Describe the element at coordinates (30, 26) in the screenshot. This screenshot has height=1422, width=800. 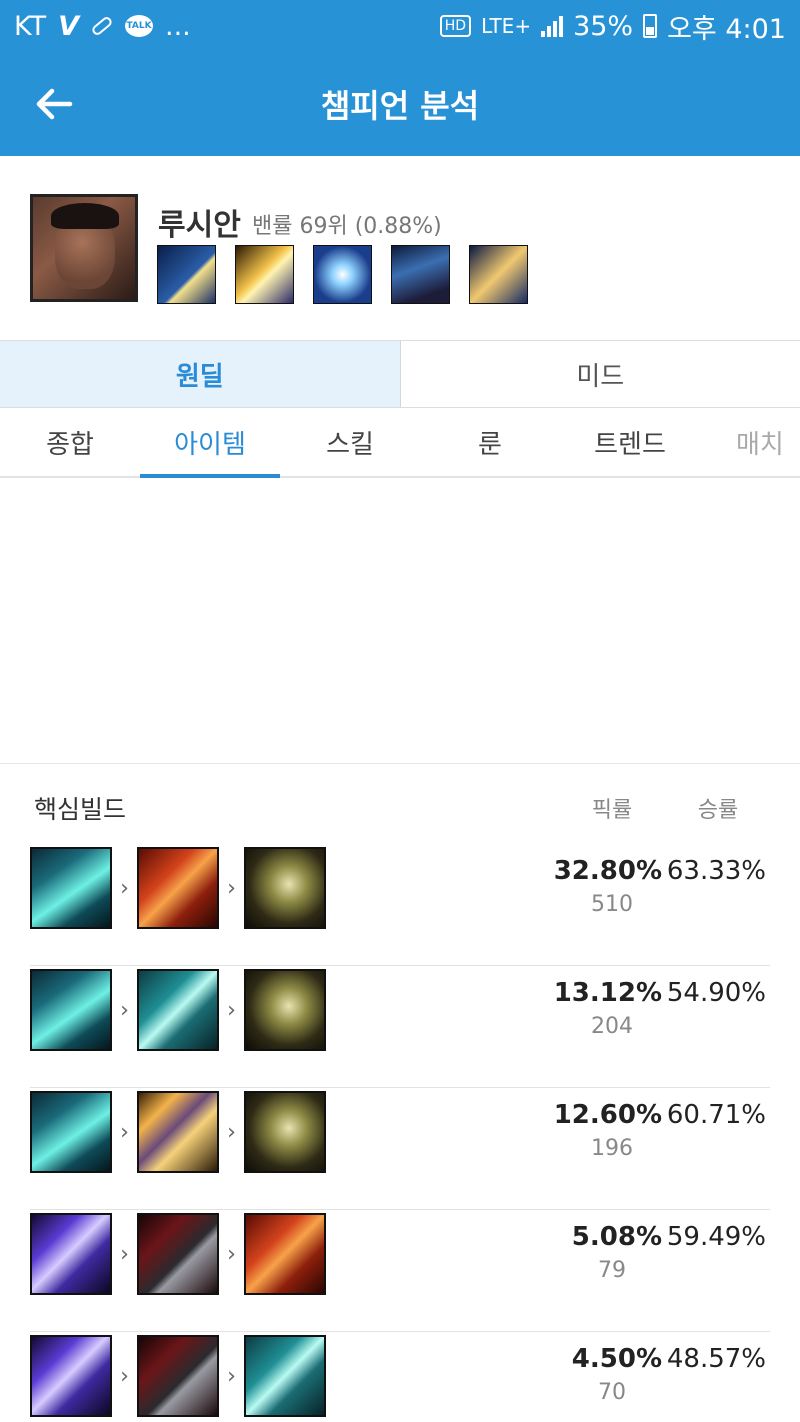
I see `carrier-label: KT` at that location.